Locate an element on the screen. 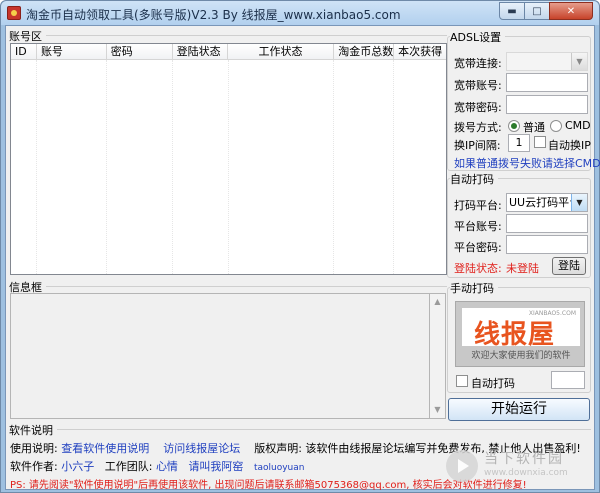 This screenshot has width=600, height=493. captcha-code-input is located at coordinates (568, 380).